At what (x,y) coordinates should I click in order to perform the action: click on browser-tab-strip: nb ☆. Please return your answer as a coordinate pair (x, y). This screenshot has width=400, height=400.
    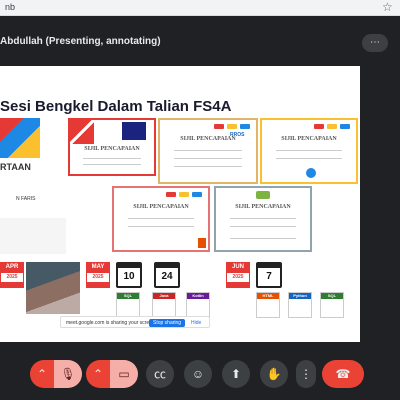
    Looking at the image, I should click on (200, 8).